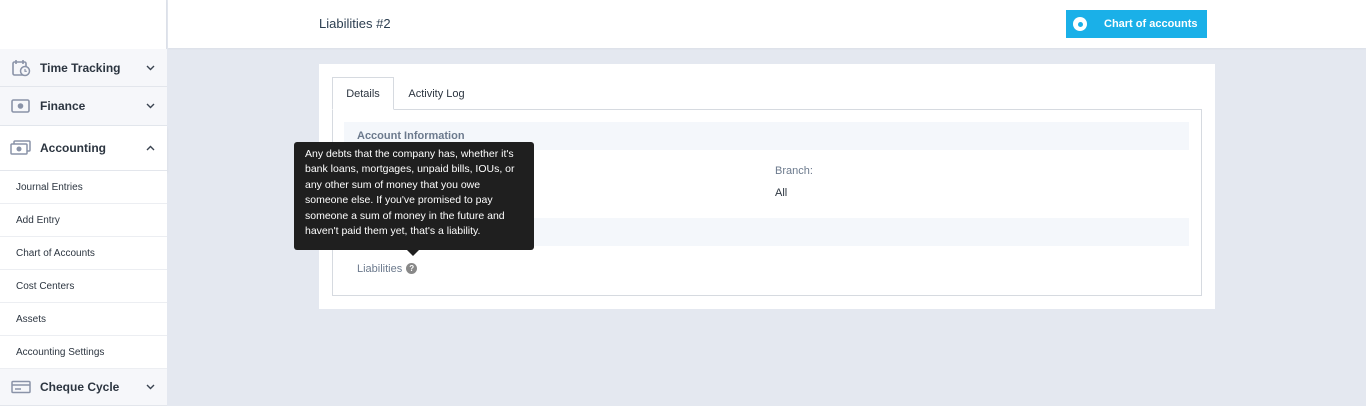 This screenshot has width=1366, height=406. I want to click on sidebar-item-label: Finance, so click(63, 106).